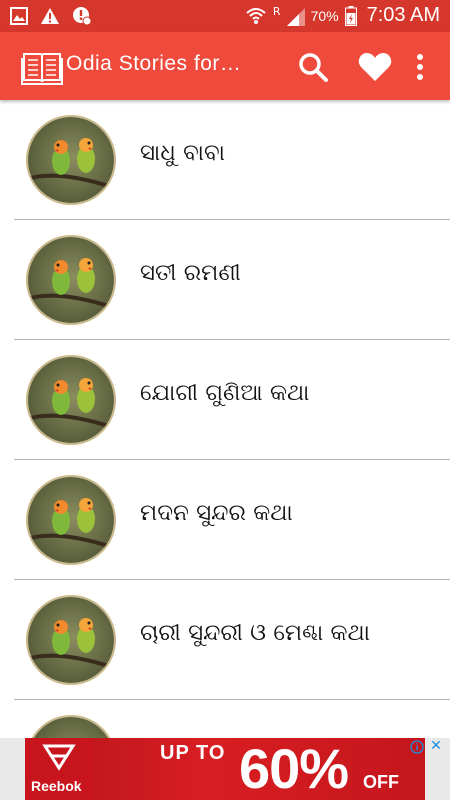  I want to click on story-list-item: ଯୋଗୀ ଗୁଣିଆ କଥା, so click(232, 400).